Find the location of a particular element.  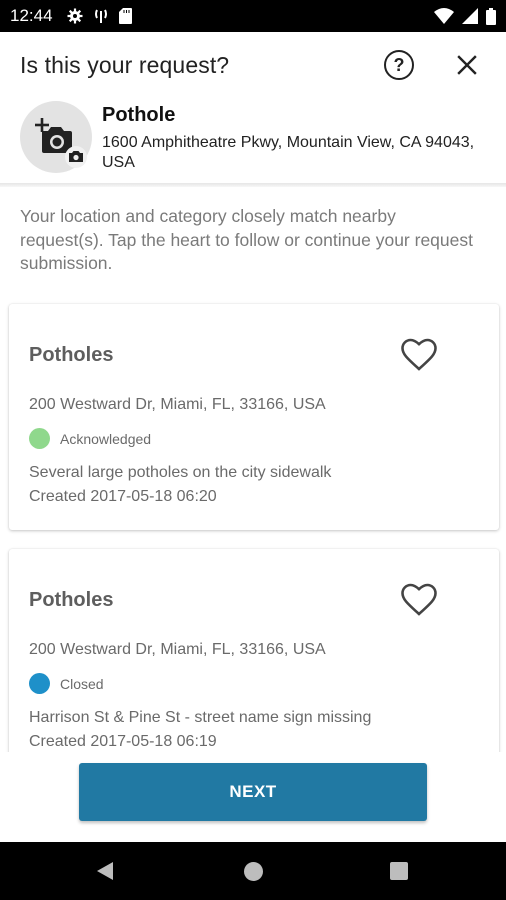

dialog-header: Is this your request? ? is located at coordinates (253, 65).